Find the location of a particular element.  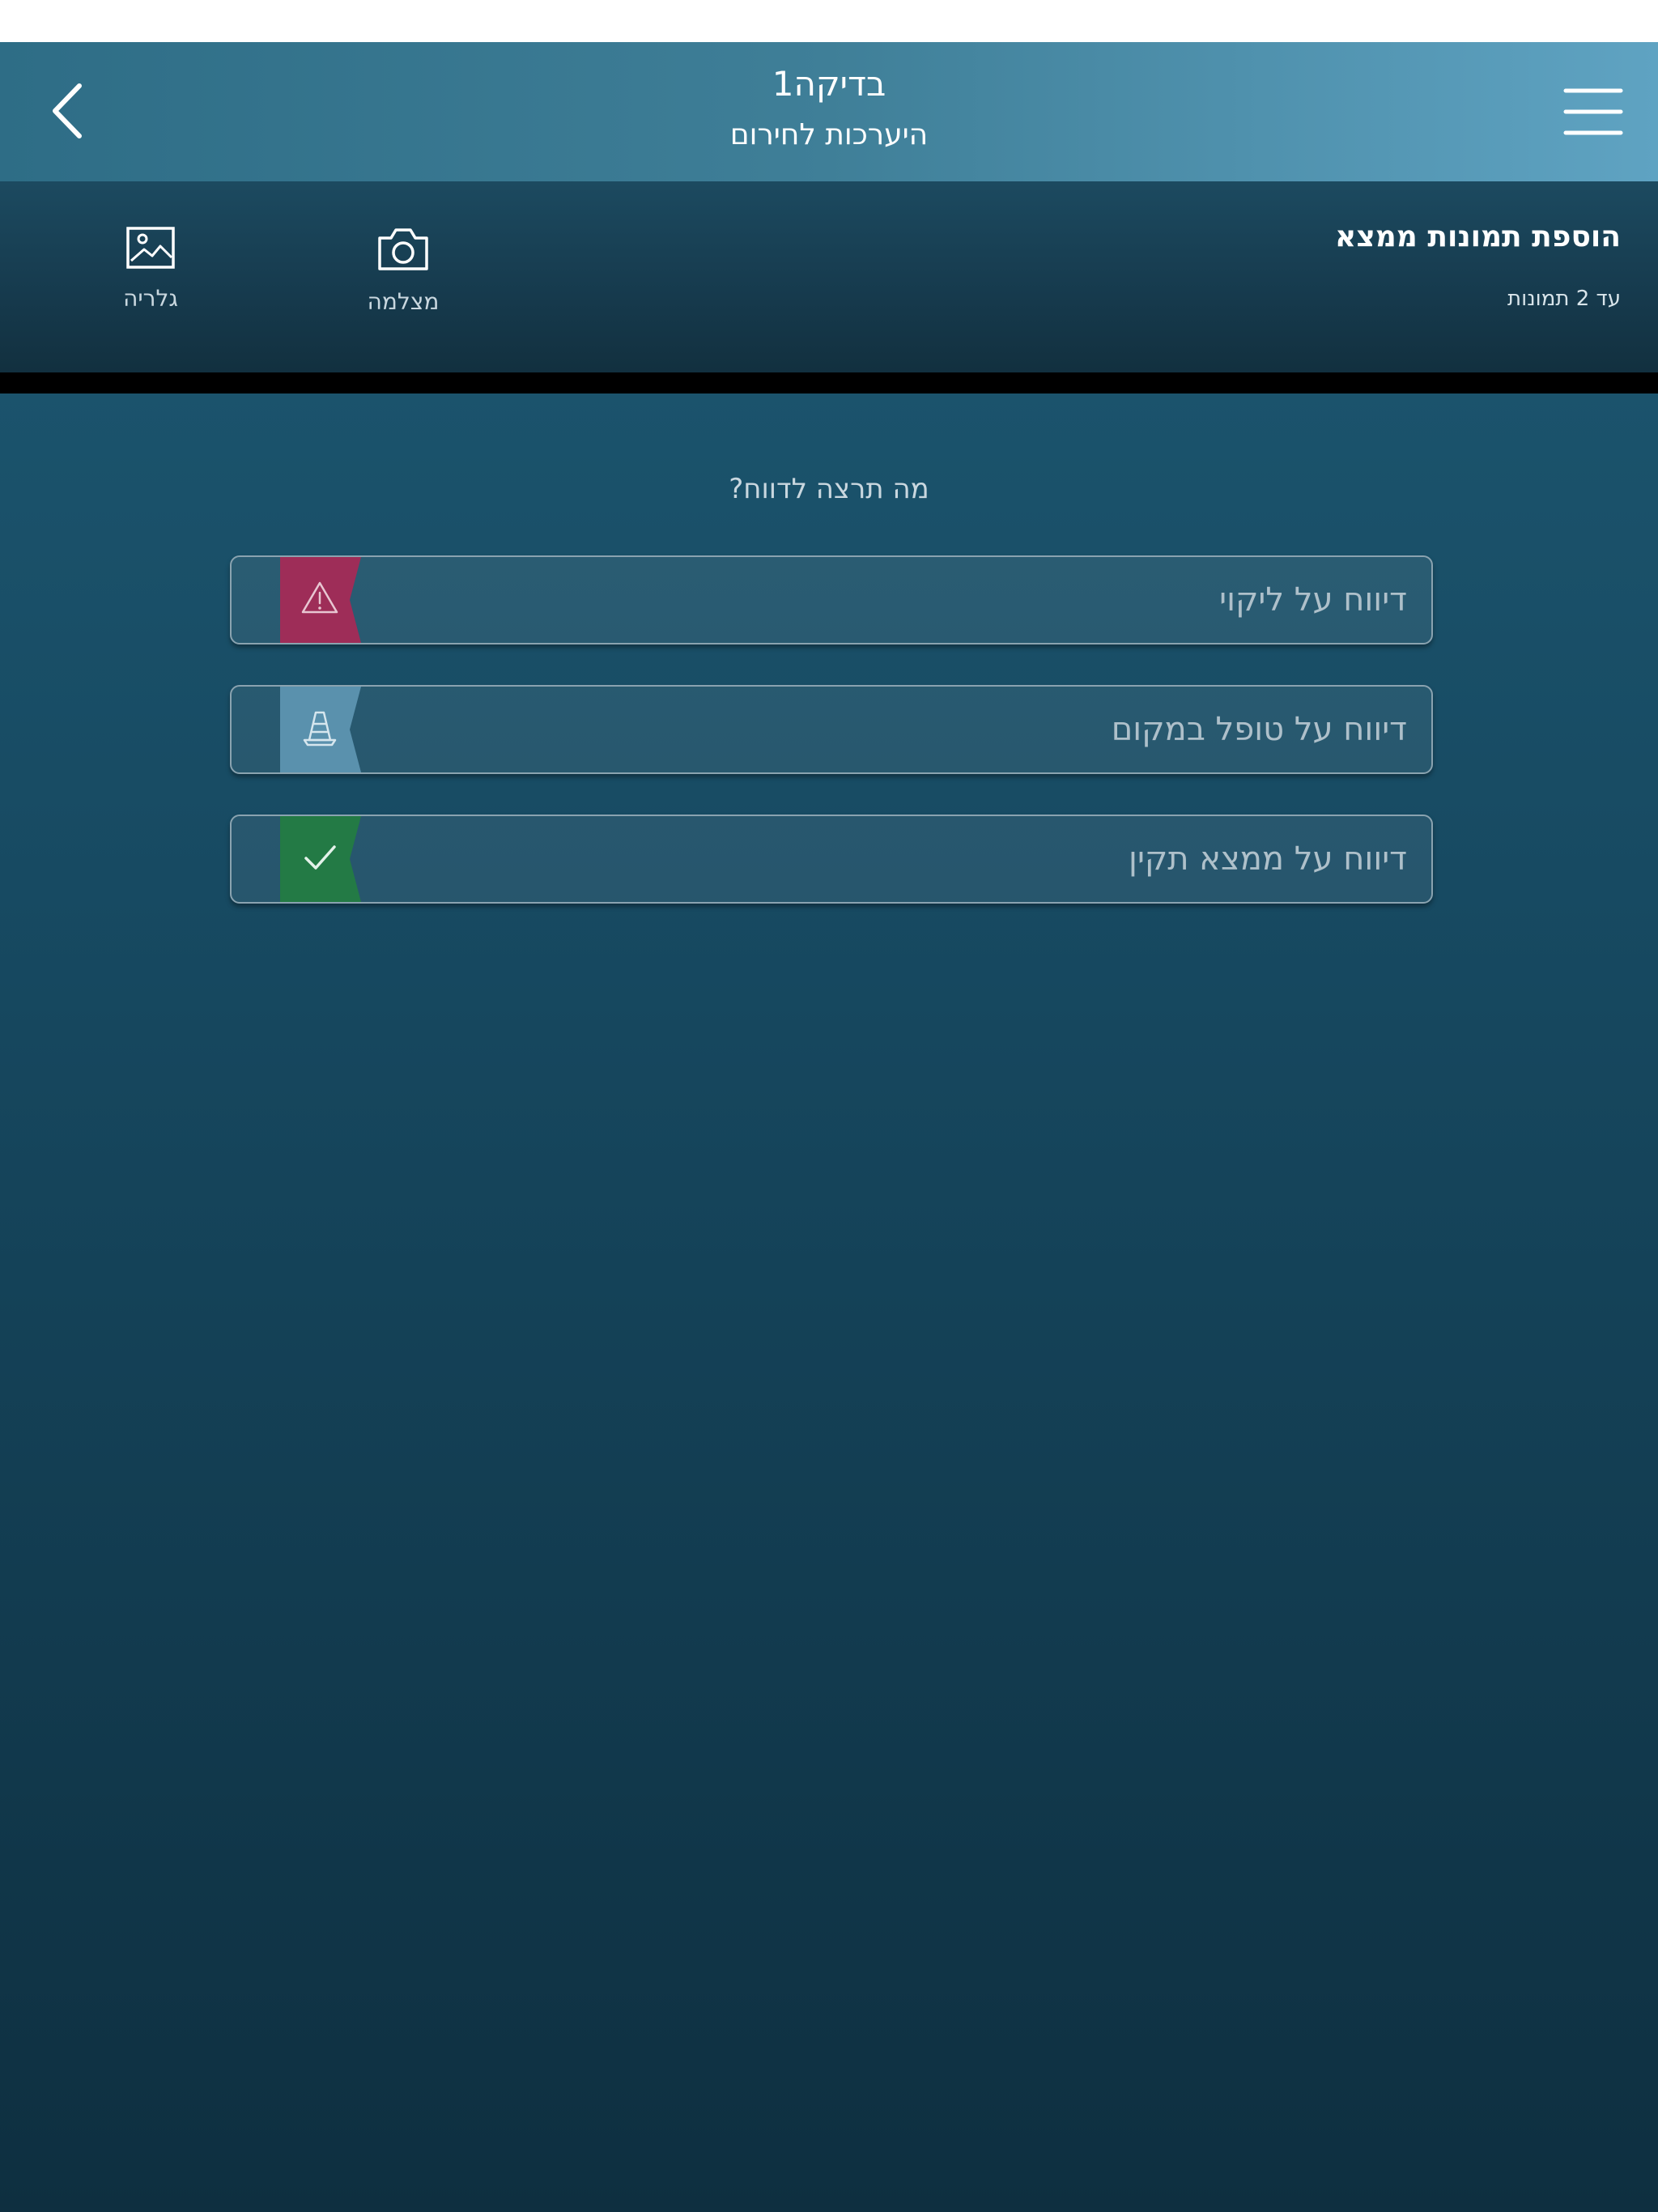

hamburger-menu-icon is located at coordinates (1593, 112).